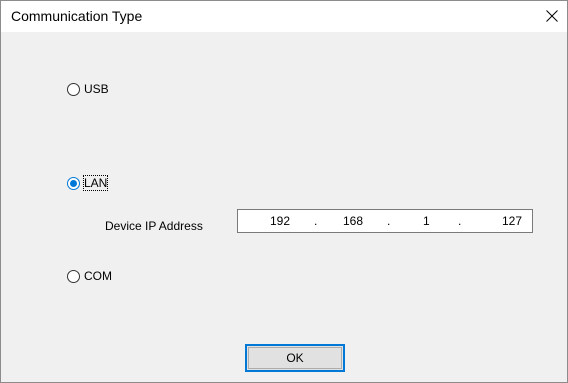 The width and height of the screenshot is (568, 383). I want to click on title-bar: Communication Type, so click(284, 16).